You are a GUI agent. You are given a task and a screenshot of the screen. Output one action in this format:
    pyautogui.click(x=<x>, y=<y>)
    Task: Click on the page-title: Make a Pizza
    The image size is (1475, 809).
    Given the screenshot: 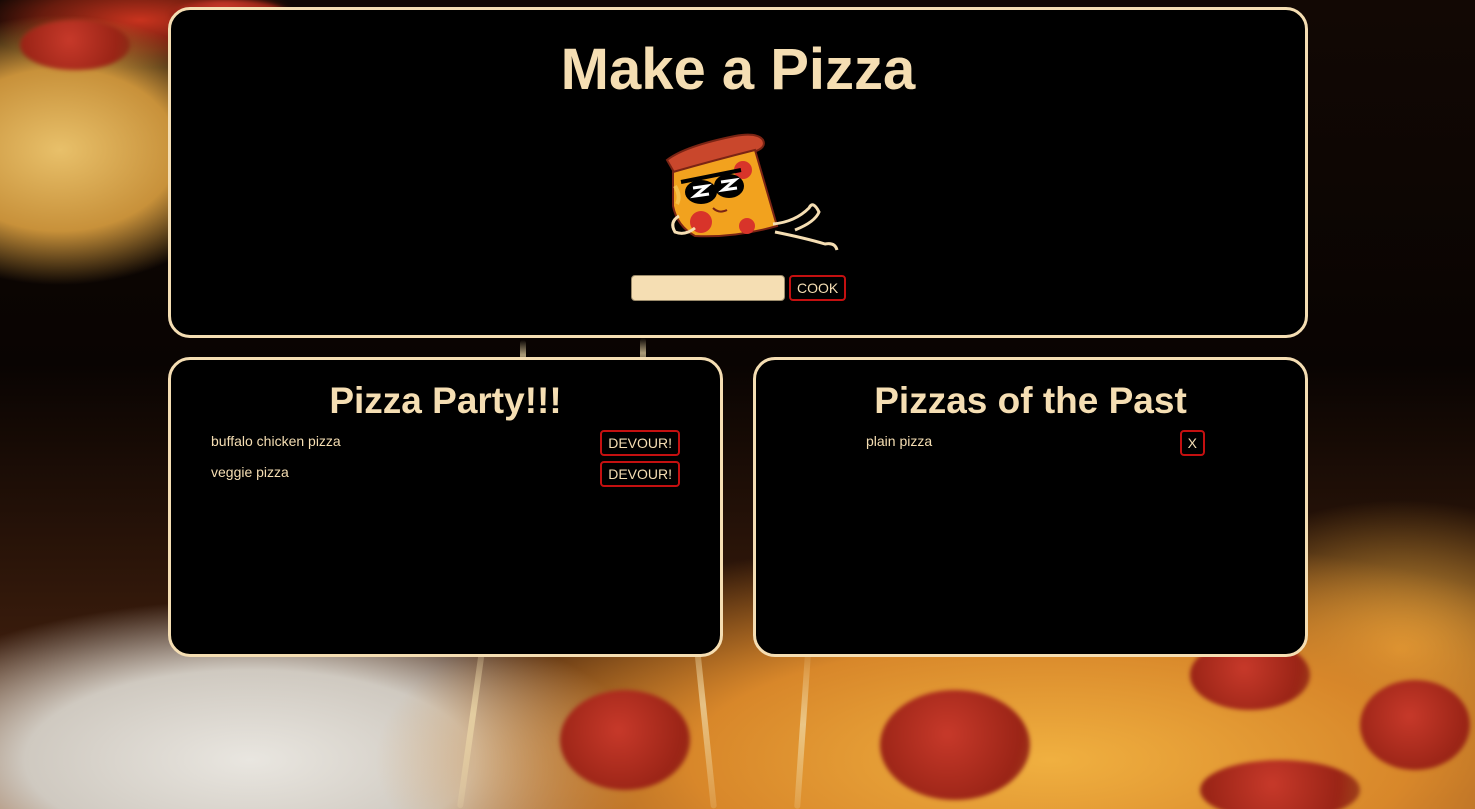 What is the action you would take?
    pyautogui.click(x=738, y=69)
    